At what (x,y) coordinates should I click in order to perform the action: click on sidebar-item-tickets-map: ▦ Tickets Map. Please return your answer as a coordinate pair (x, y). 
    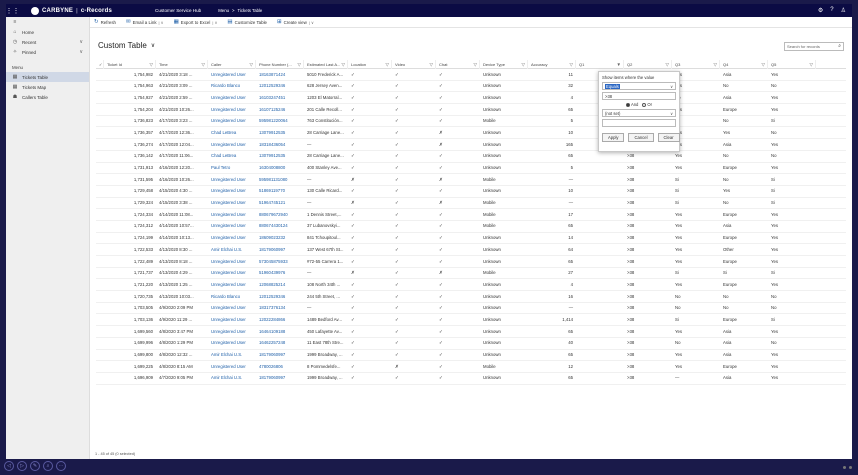
    Looking at the image, I should click on (47, 87).